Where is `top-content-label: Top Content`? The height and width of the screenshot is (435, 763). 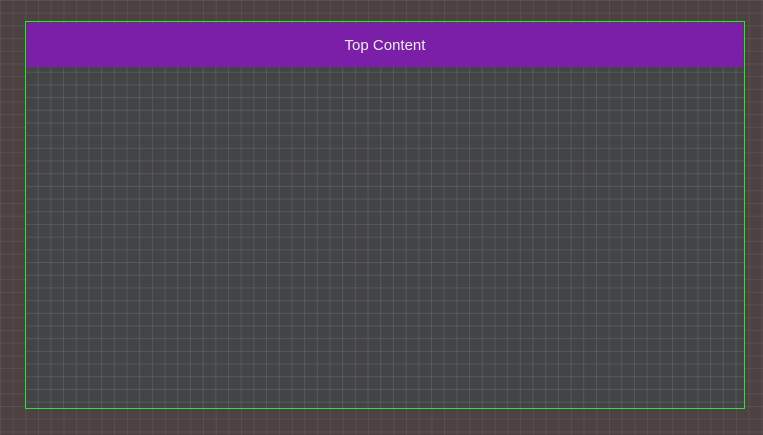 top-content-label: Top Content is located at coordinates (385, 45).